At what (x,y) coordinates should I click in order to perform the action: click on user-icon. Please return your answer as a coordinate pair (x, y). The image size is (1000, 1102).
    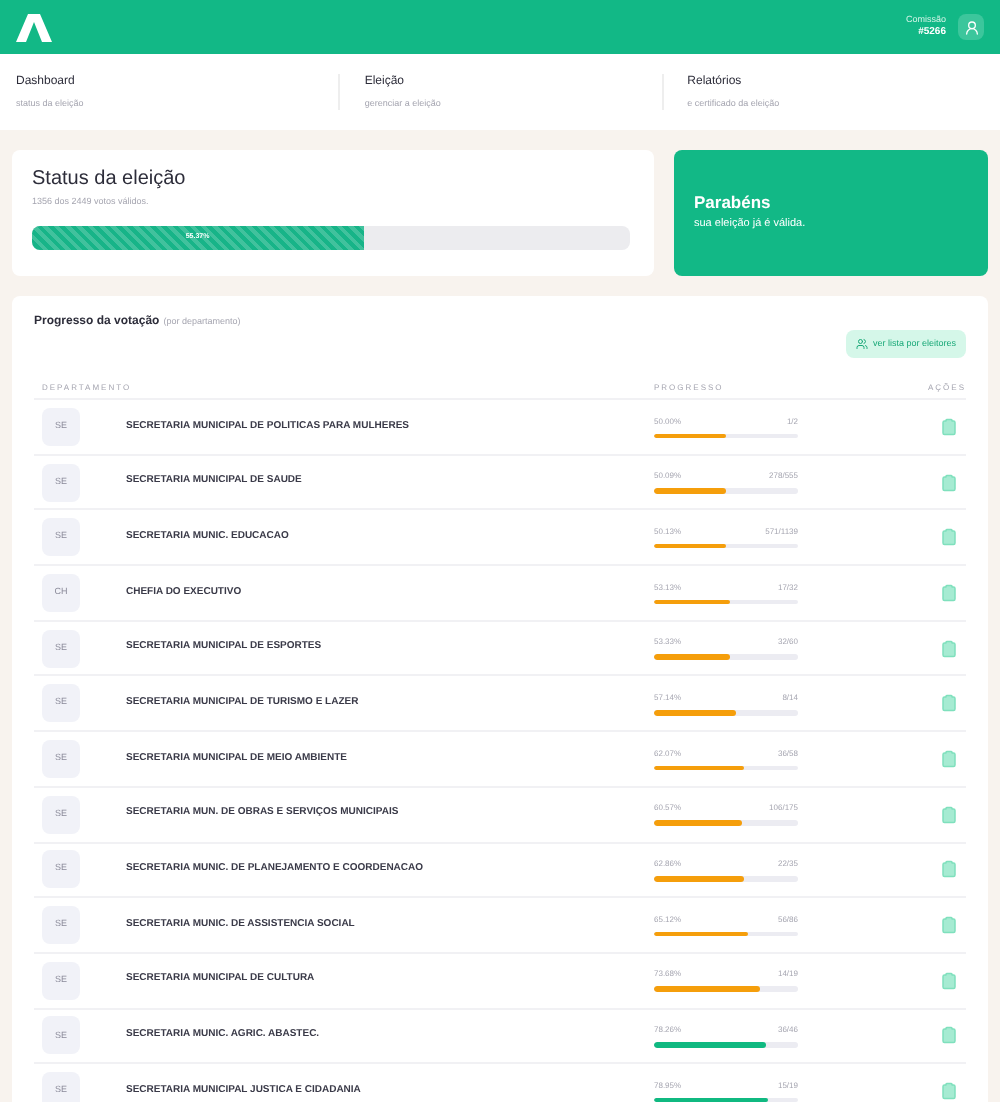
    Looking at the image, I should click on (971, 27).